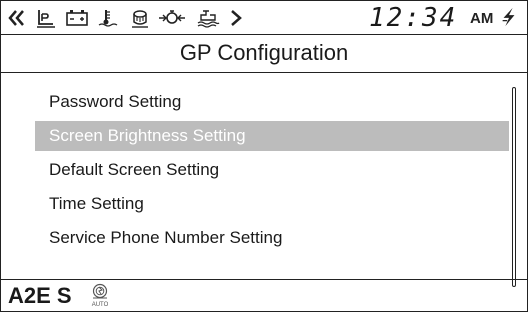  What do you see at coordinates (264, 18) in the screenshot?
I see `status-bar: 12:34 AM` at bounding box center [264, 18].